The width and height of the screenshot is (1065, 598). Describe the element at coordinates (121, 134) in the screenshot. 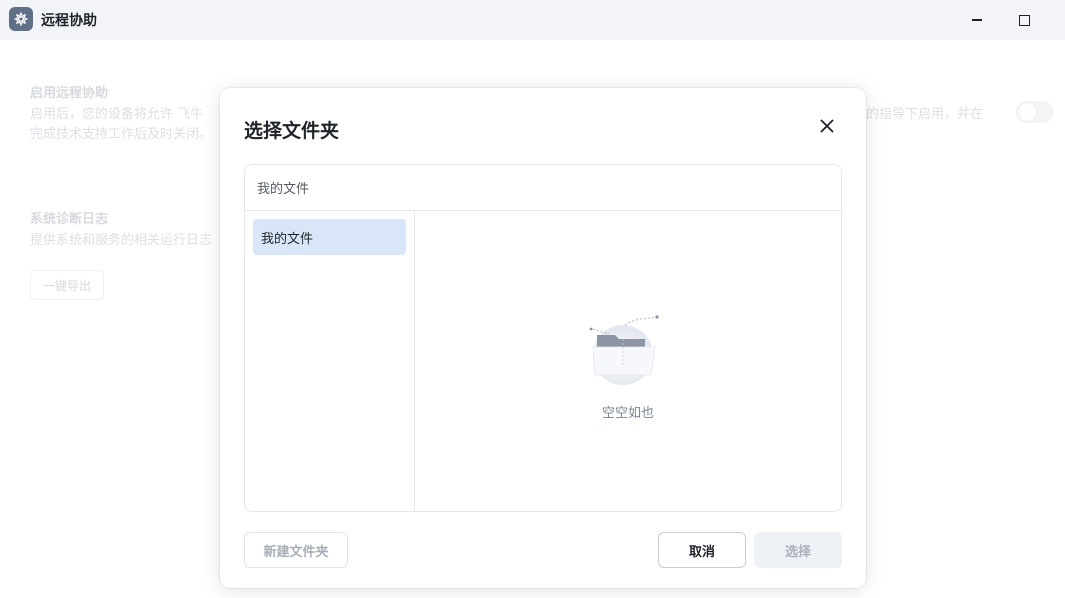

I see `remote-assist-desc-line2: 完成技术支持工作后及时关闭。` at that location.